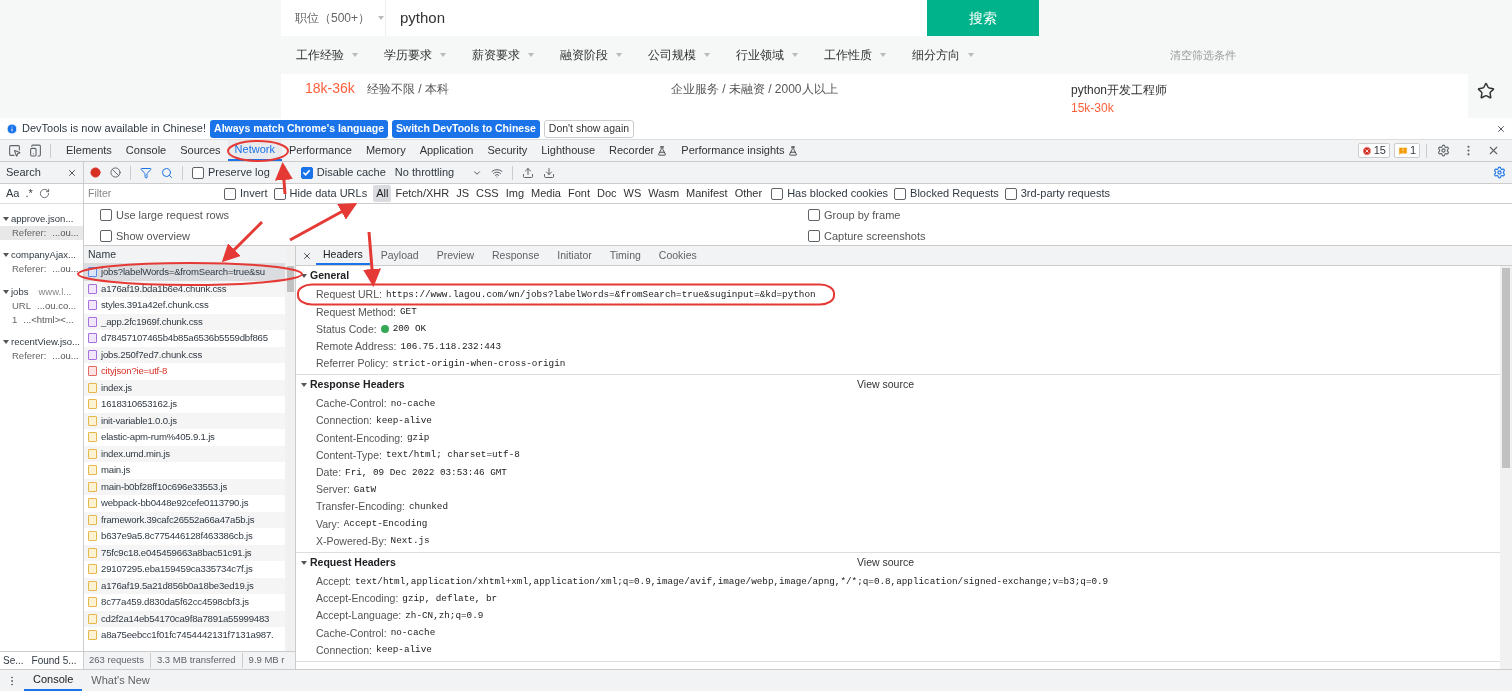  What do you see at coordinates (487, 193) in the screenshot?
I see `resource-type-filter: CSS` at bounding box center [487, 193].